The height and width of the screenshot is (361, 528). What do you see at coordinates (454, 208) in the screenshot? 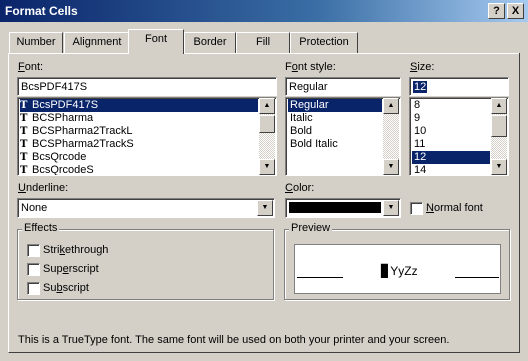
I see `normal-font-label: Normal font` at bounding box center [454, 208].